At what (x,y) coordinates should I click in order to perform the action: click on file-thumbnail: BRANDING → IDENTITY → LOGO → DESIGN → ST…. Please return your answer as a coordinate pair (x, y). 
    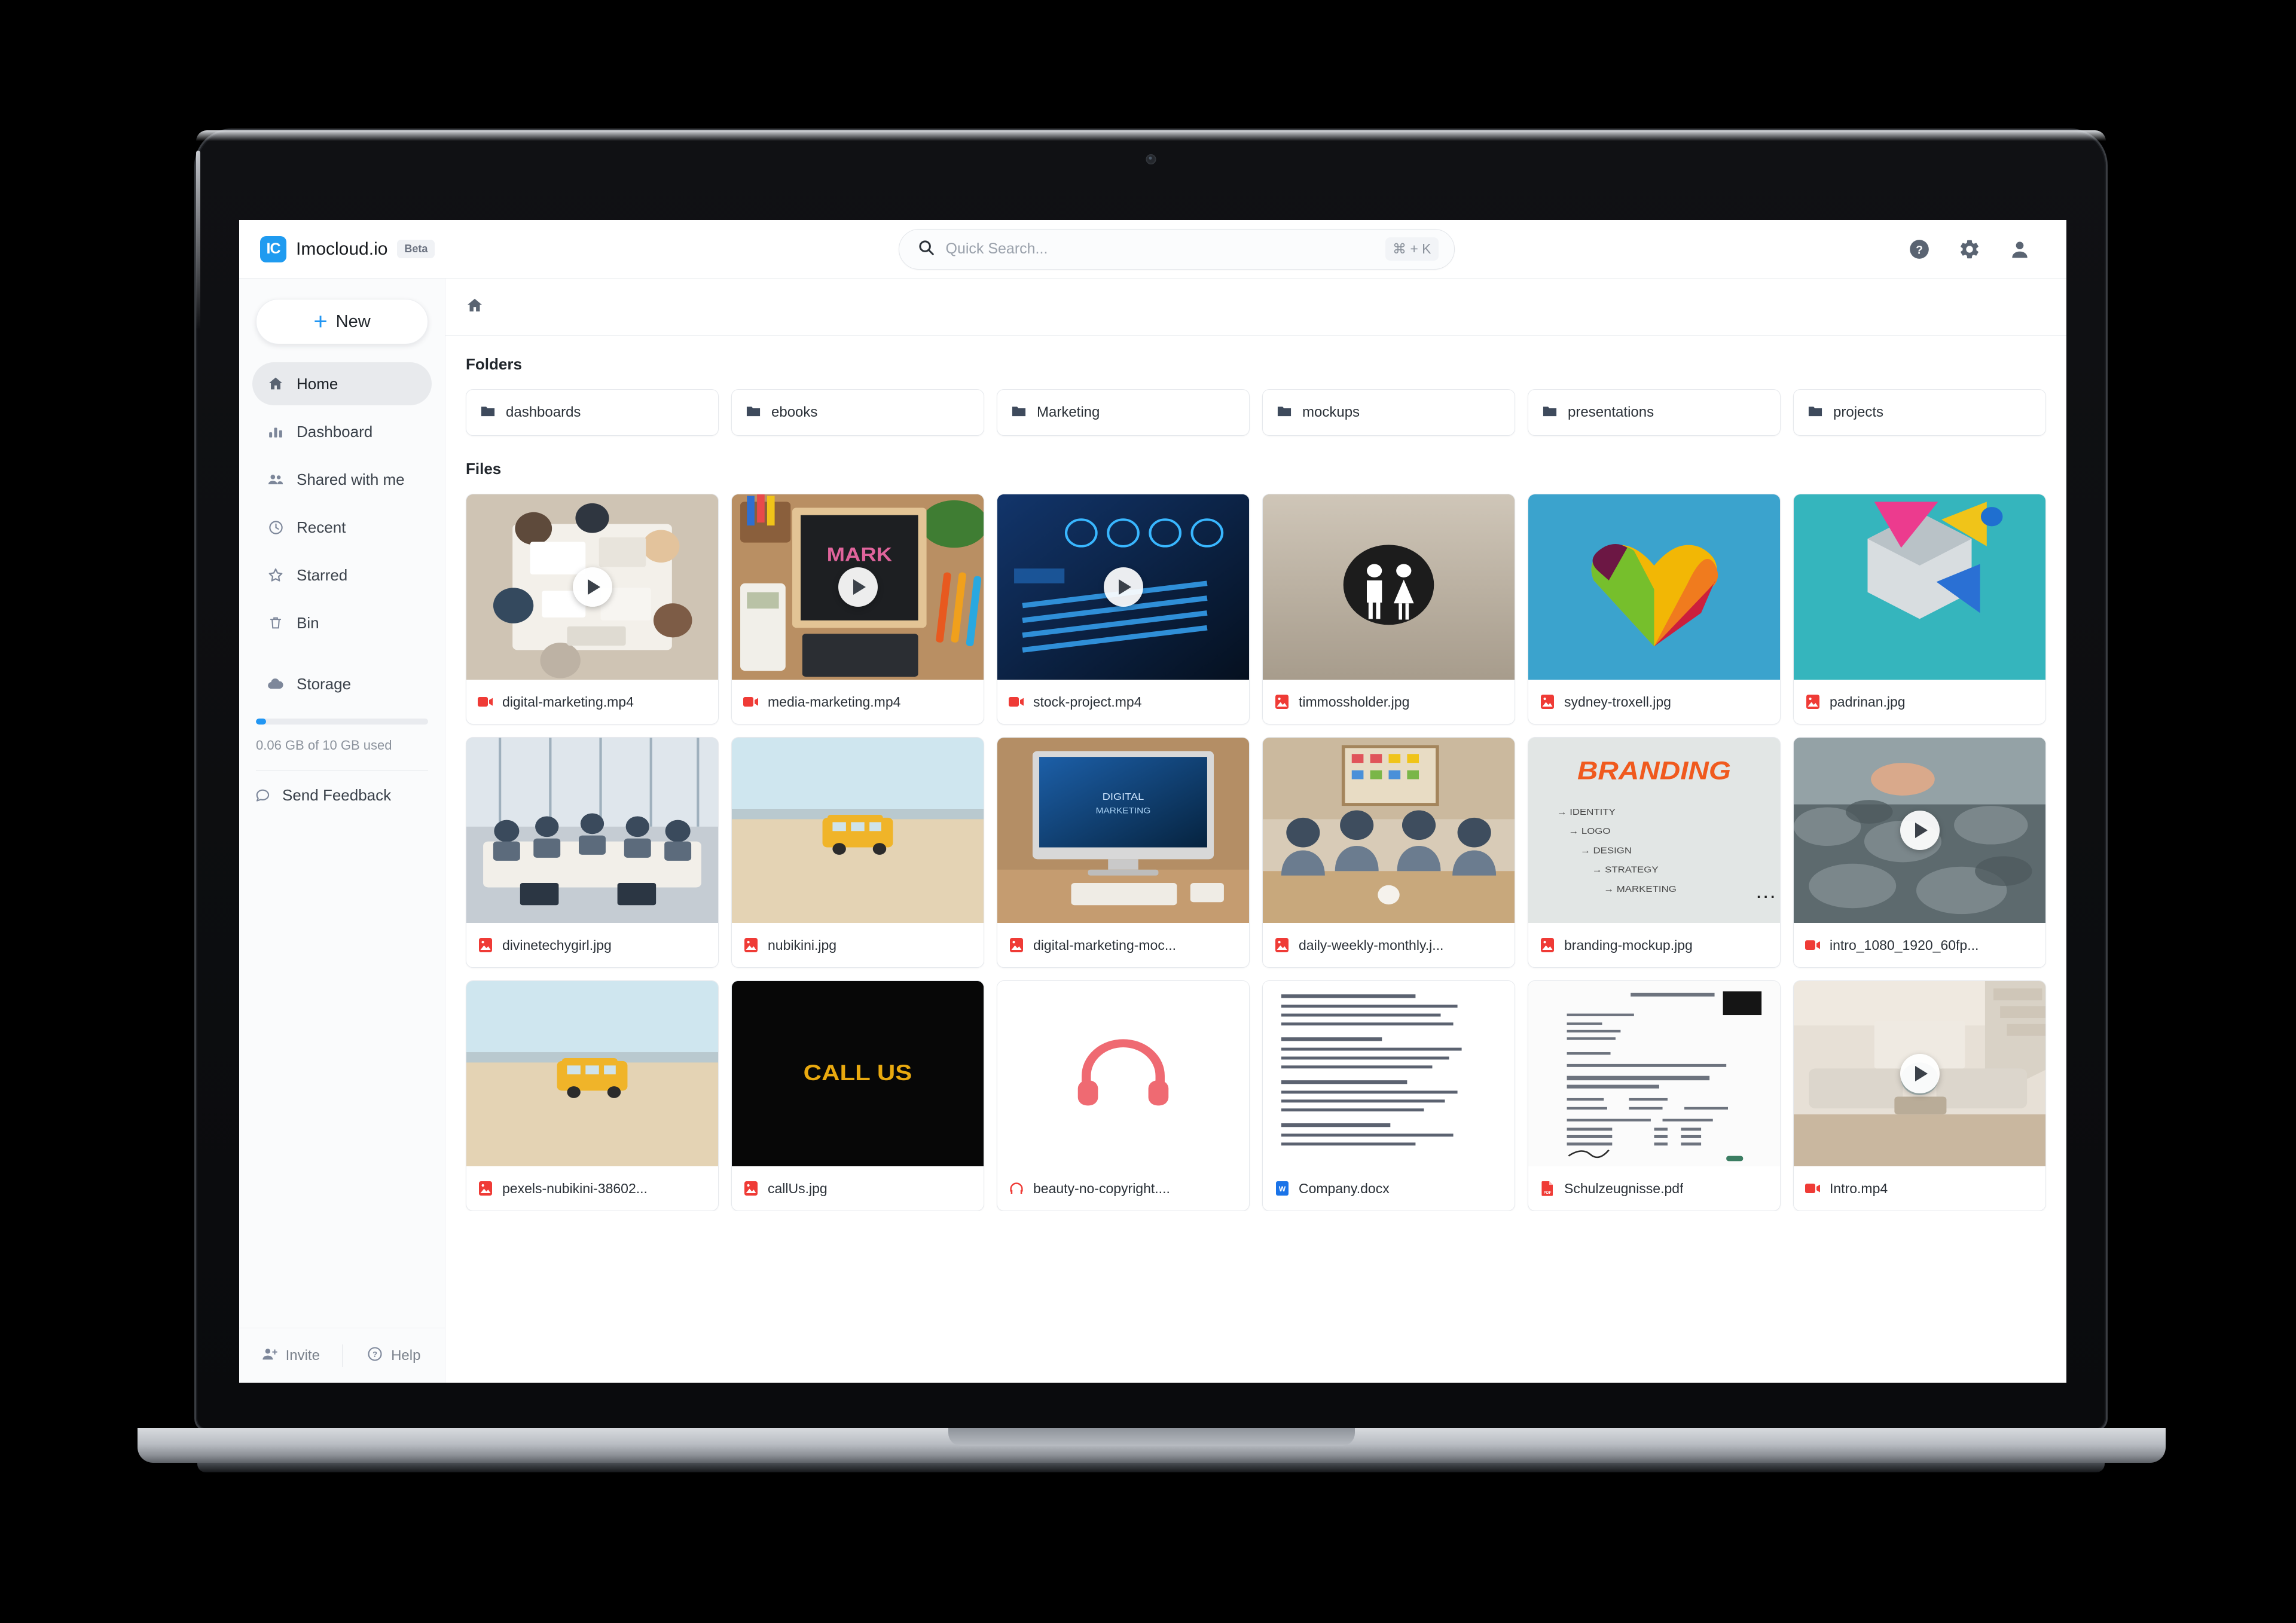
    Looking at the image, I should click on (1654, 831).